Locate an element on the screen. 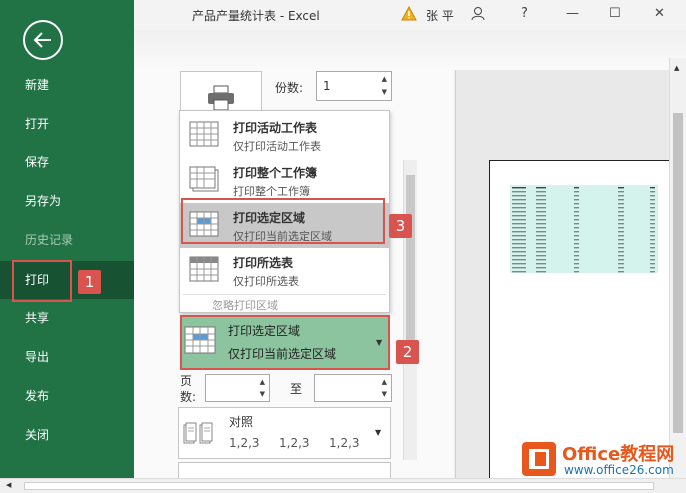 The image size is (686, 493). scroll-left-icon: ◀ is located at coordinates (8, 485).